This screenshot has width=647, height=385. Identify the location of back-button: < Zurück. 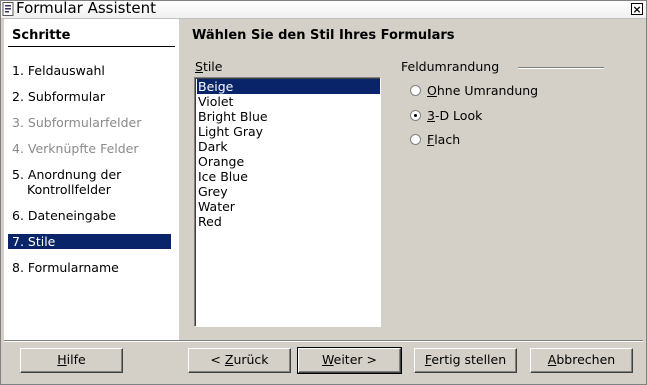
(239, 360).